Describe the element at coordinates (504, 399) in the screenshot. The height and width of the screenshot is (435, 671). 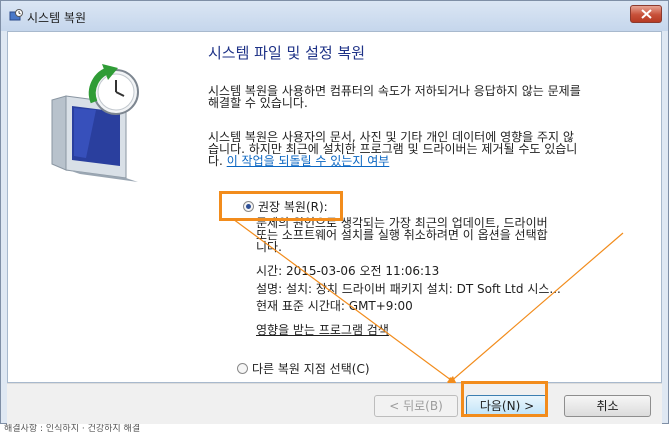
I see `highlight-box-next` at that location.